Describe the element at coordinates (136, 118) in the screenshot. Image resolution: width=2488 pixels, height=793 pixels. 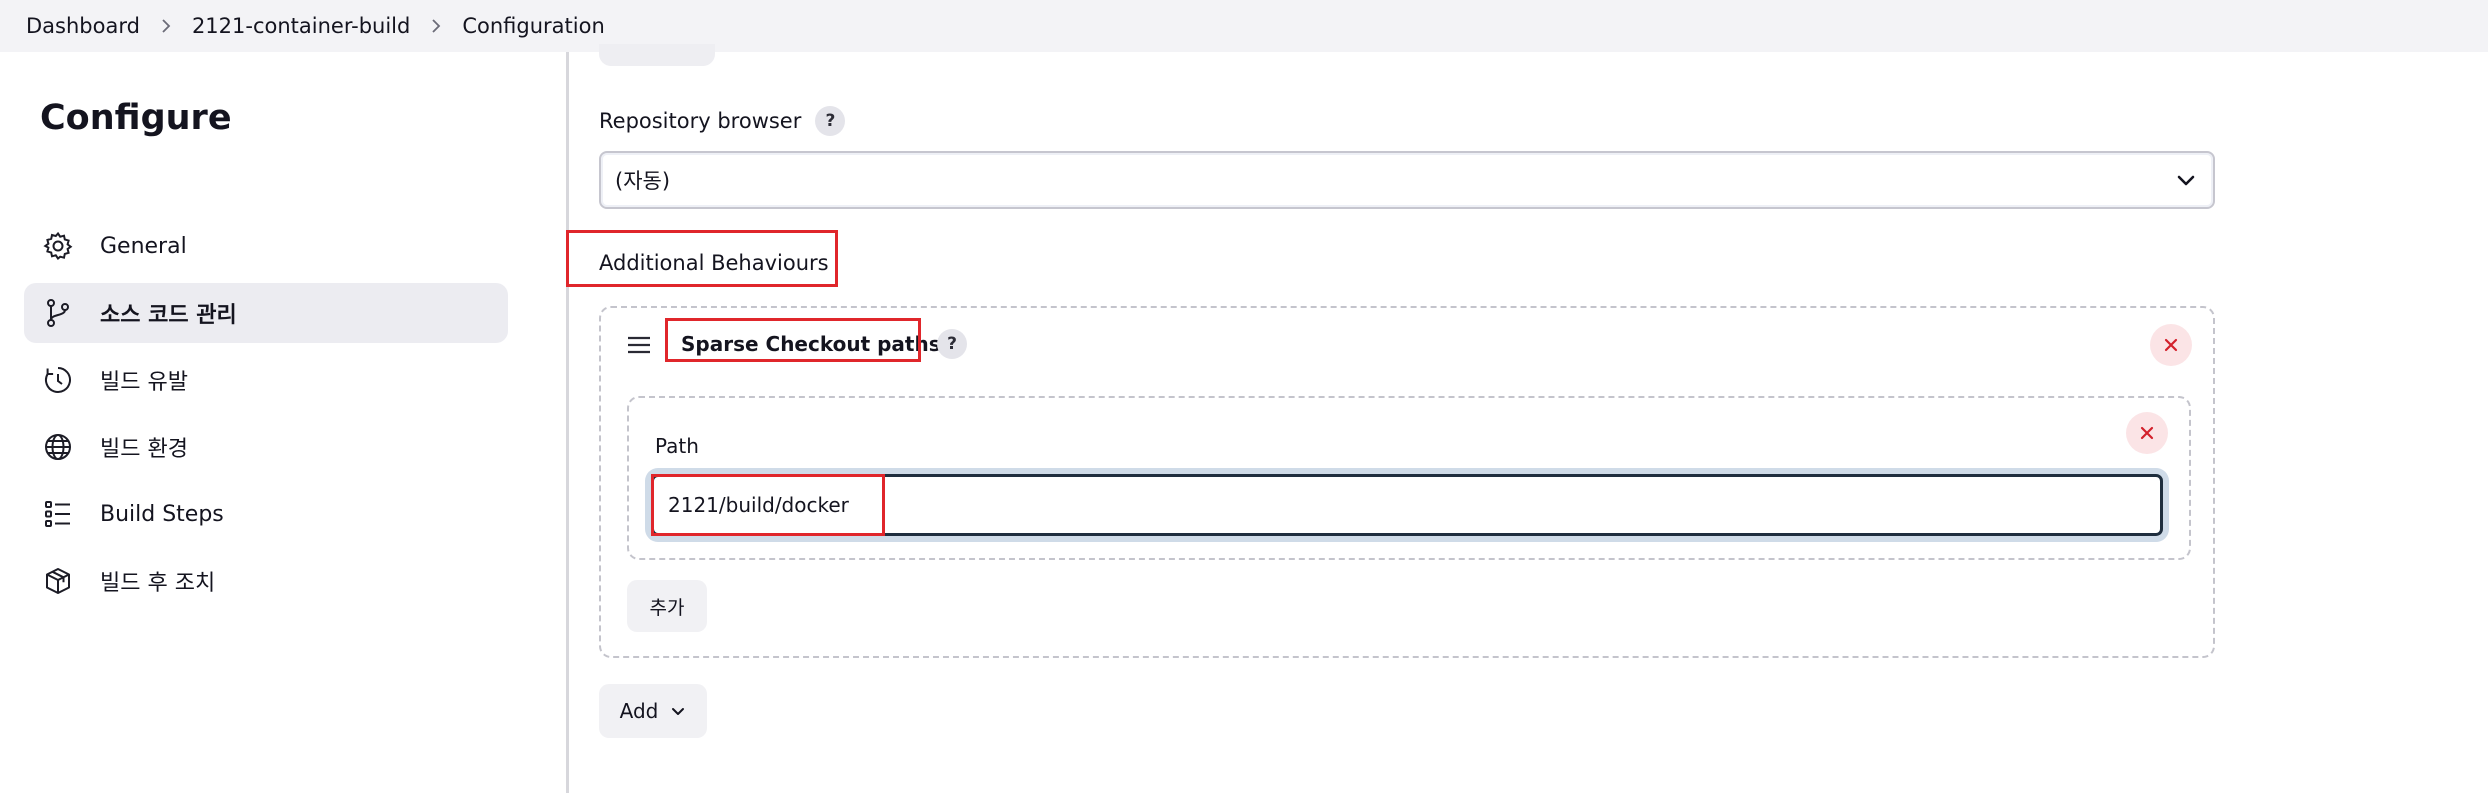
I see `page-title: Configure` at that location.